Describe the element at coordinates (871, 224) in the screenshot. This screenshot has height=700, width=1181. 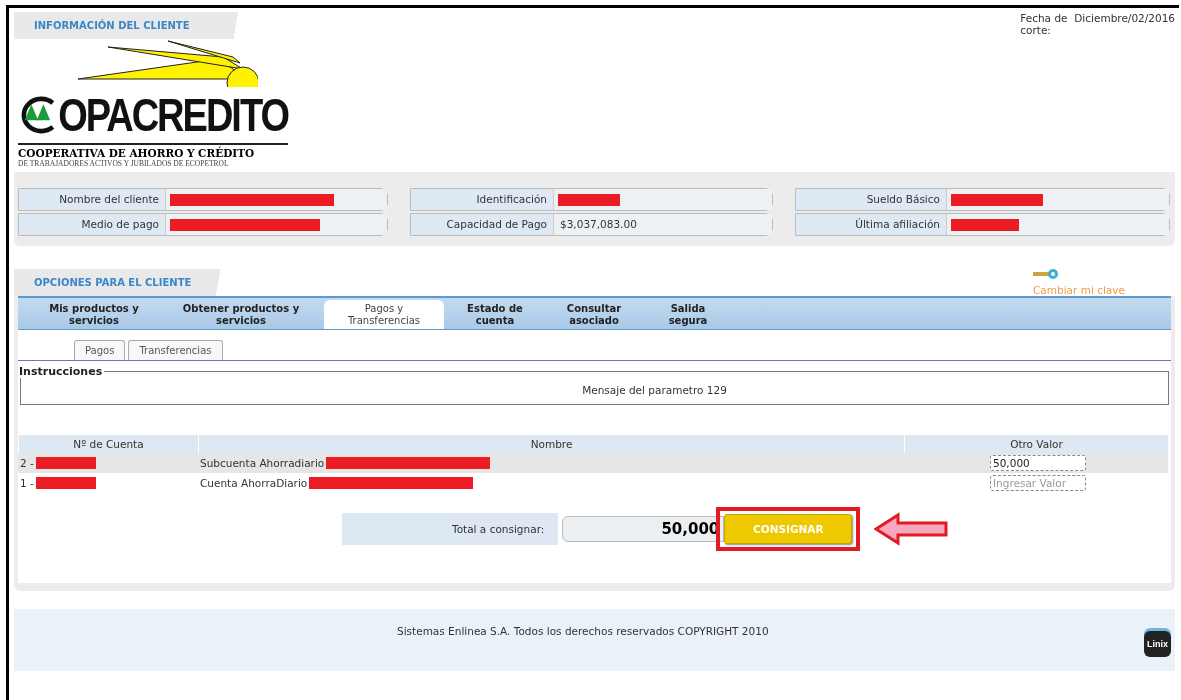
I see `field-label: Última afiliación` at that location.